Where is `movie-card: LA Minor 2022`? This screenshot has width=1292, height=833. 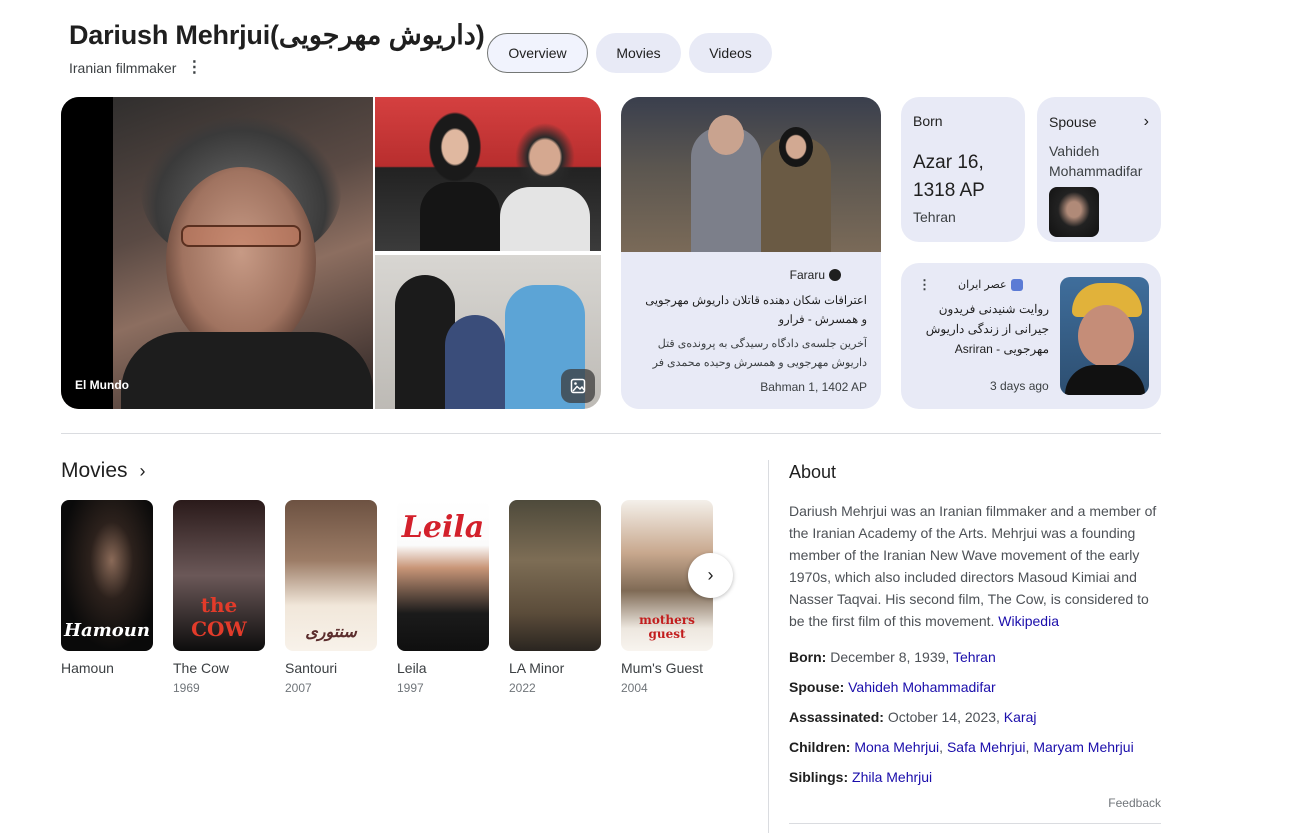
movie-card: LA Minor 2022 is located at coordinates (555, 597).